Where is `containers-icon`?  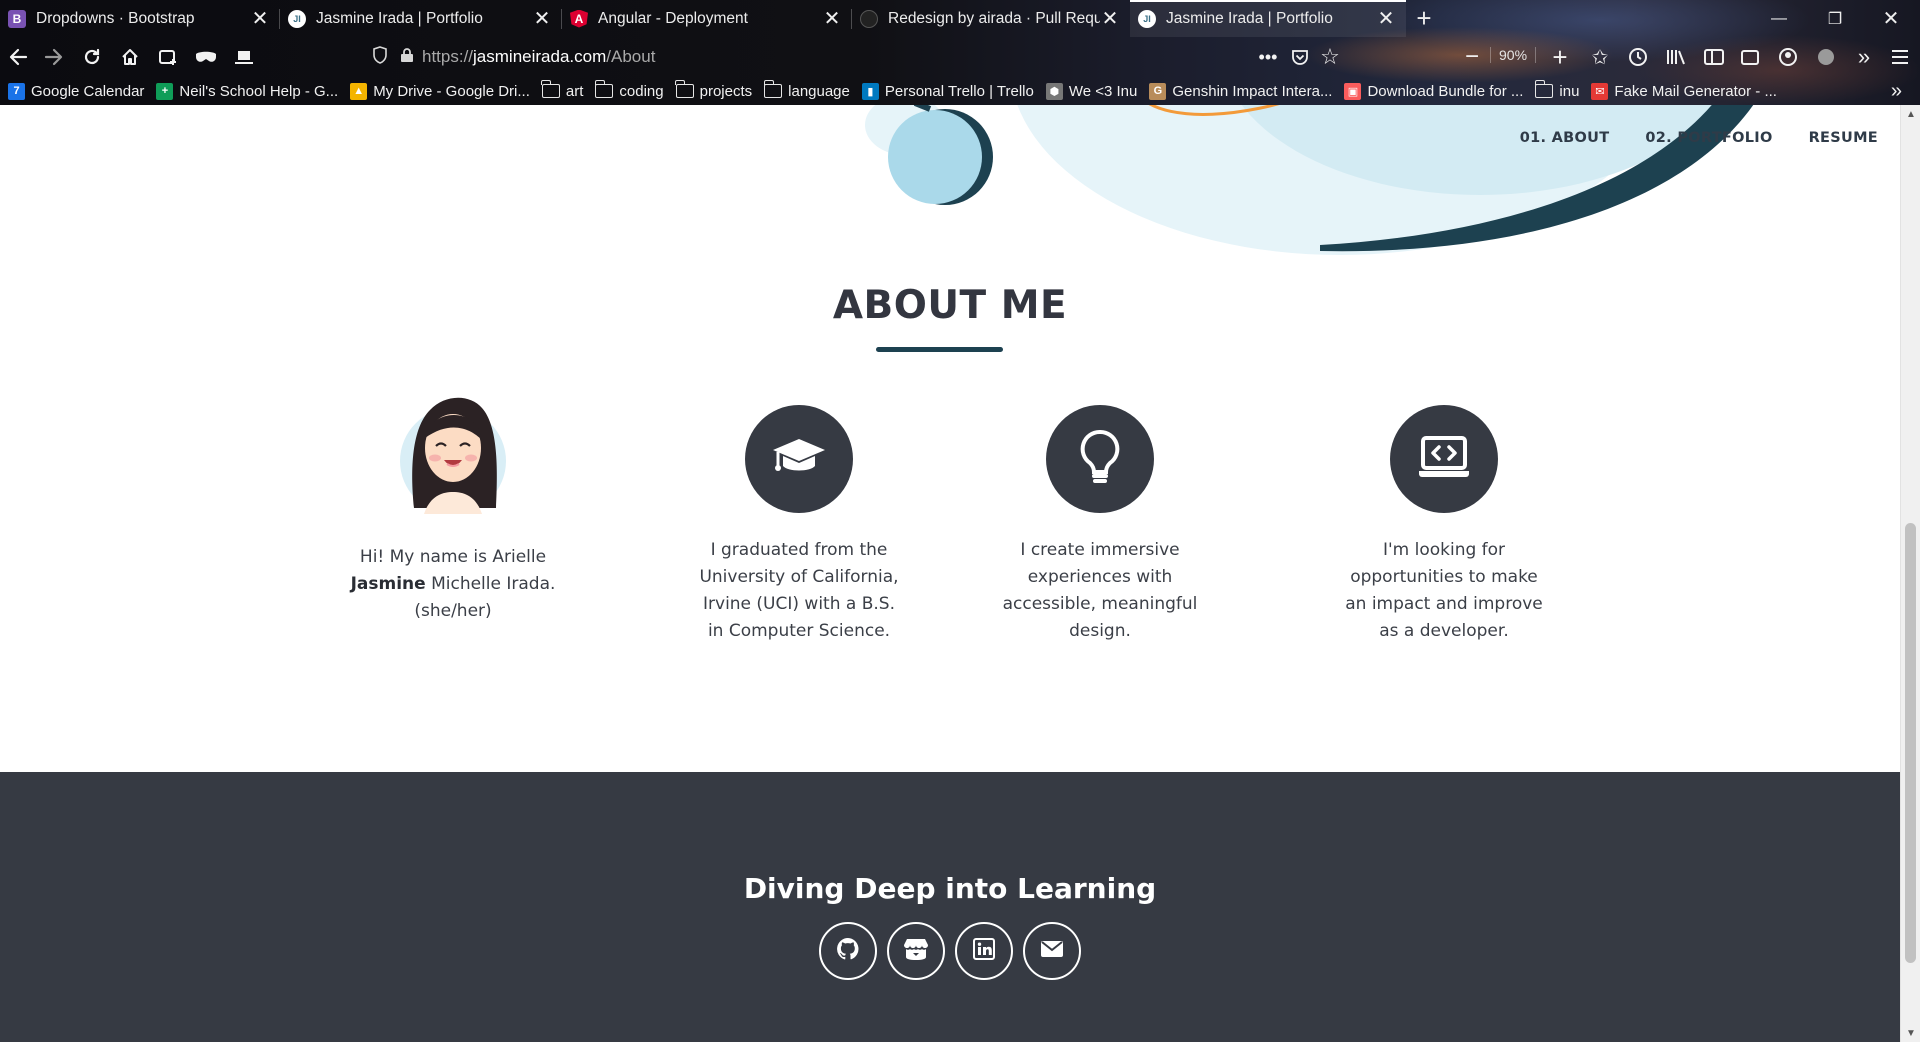
containers-icon is located at coordinates (168, 57).